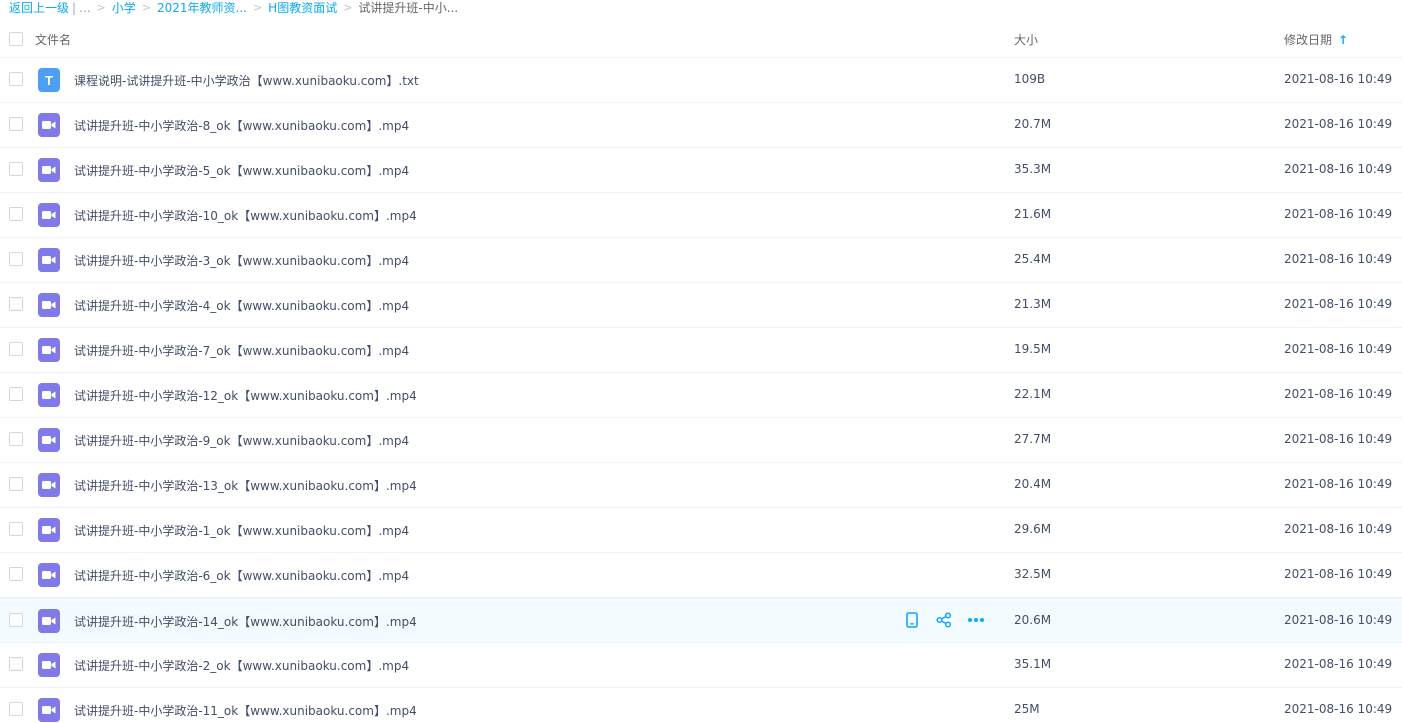 This screenshot has height=723, width=1402. I want to click on list-header: 文件名 大小 修改日期 ↑, so click(701, 38).